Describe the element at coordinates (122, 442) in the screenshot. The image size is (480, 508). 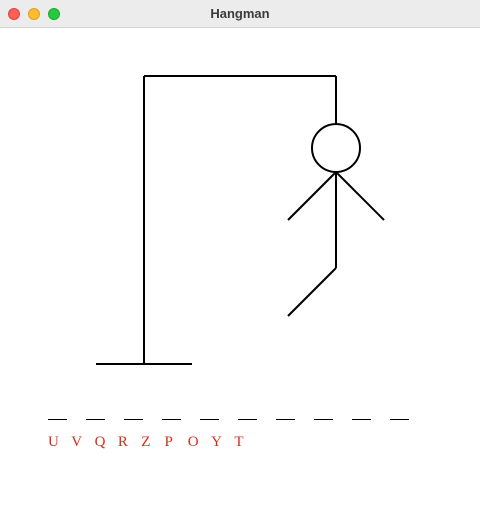
I see `wrong-guess-letter: R` at that location.